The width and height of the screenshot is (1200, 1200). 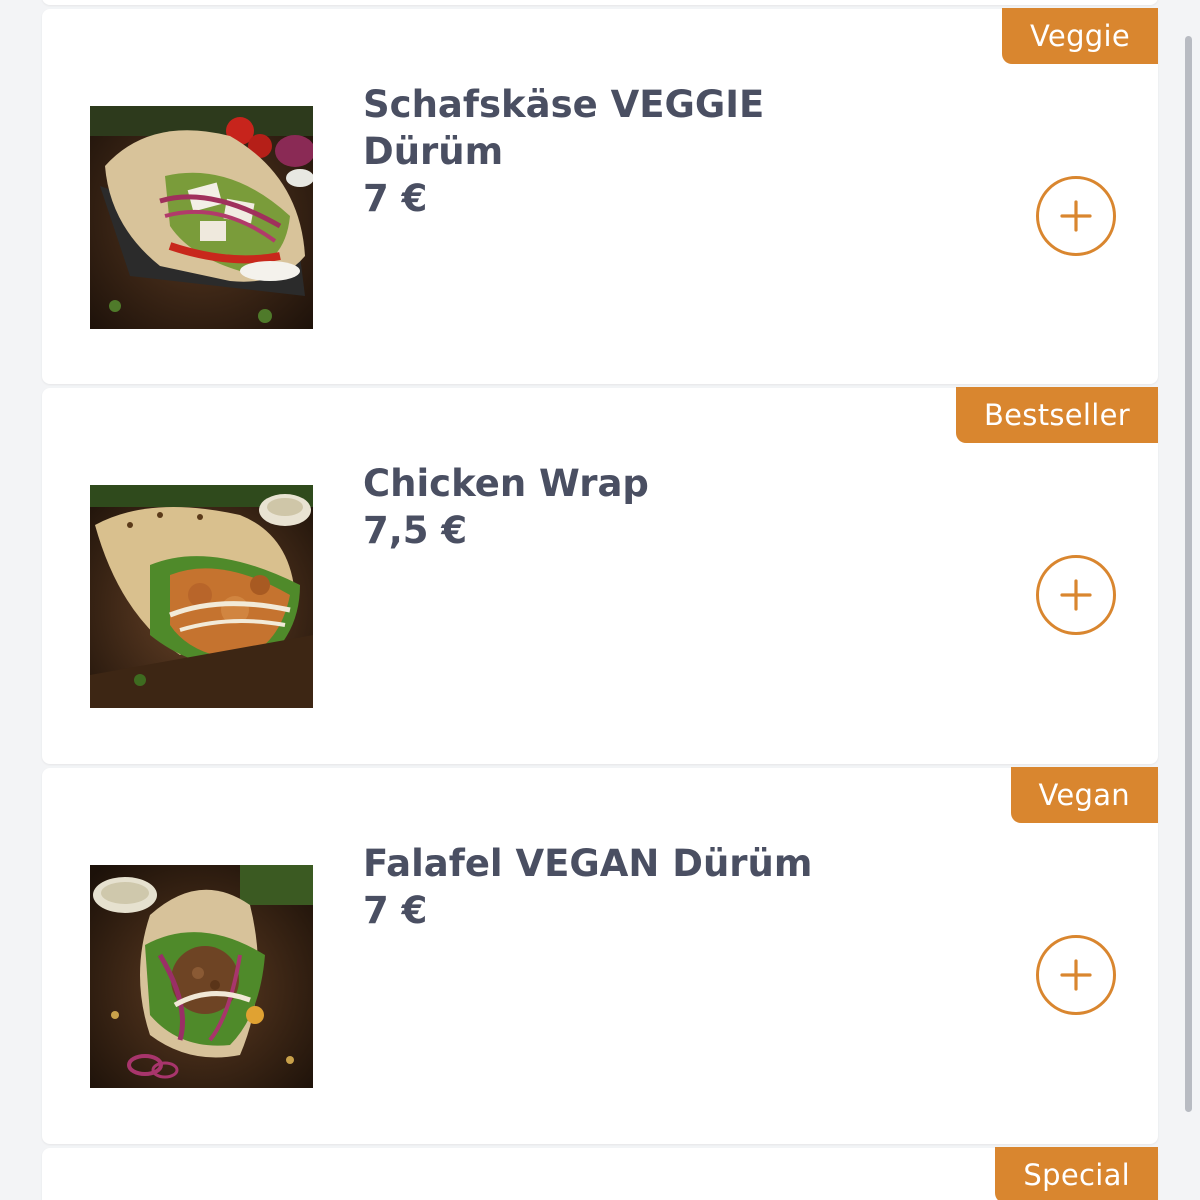 What do you see at coordinates (1080, 36) in the screenshot?
I see `category-tag: Veggie` at bounding box center [1080, 36].